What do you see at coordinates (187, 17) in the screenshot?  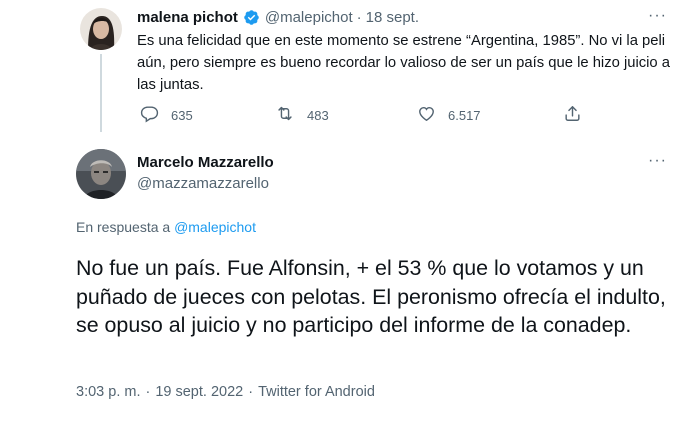 I see `tweet1-author-name: malena pichot` at bounding box center [187, 17].